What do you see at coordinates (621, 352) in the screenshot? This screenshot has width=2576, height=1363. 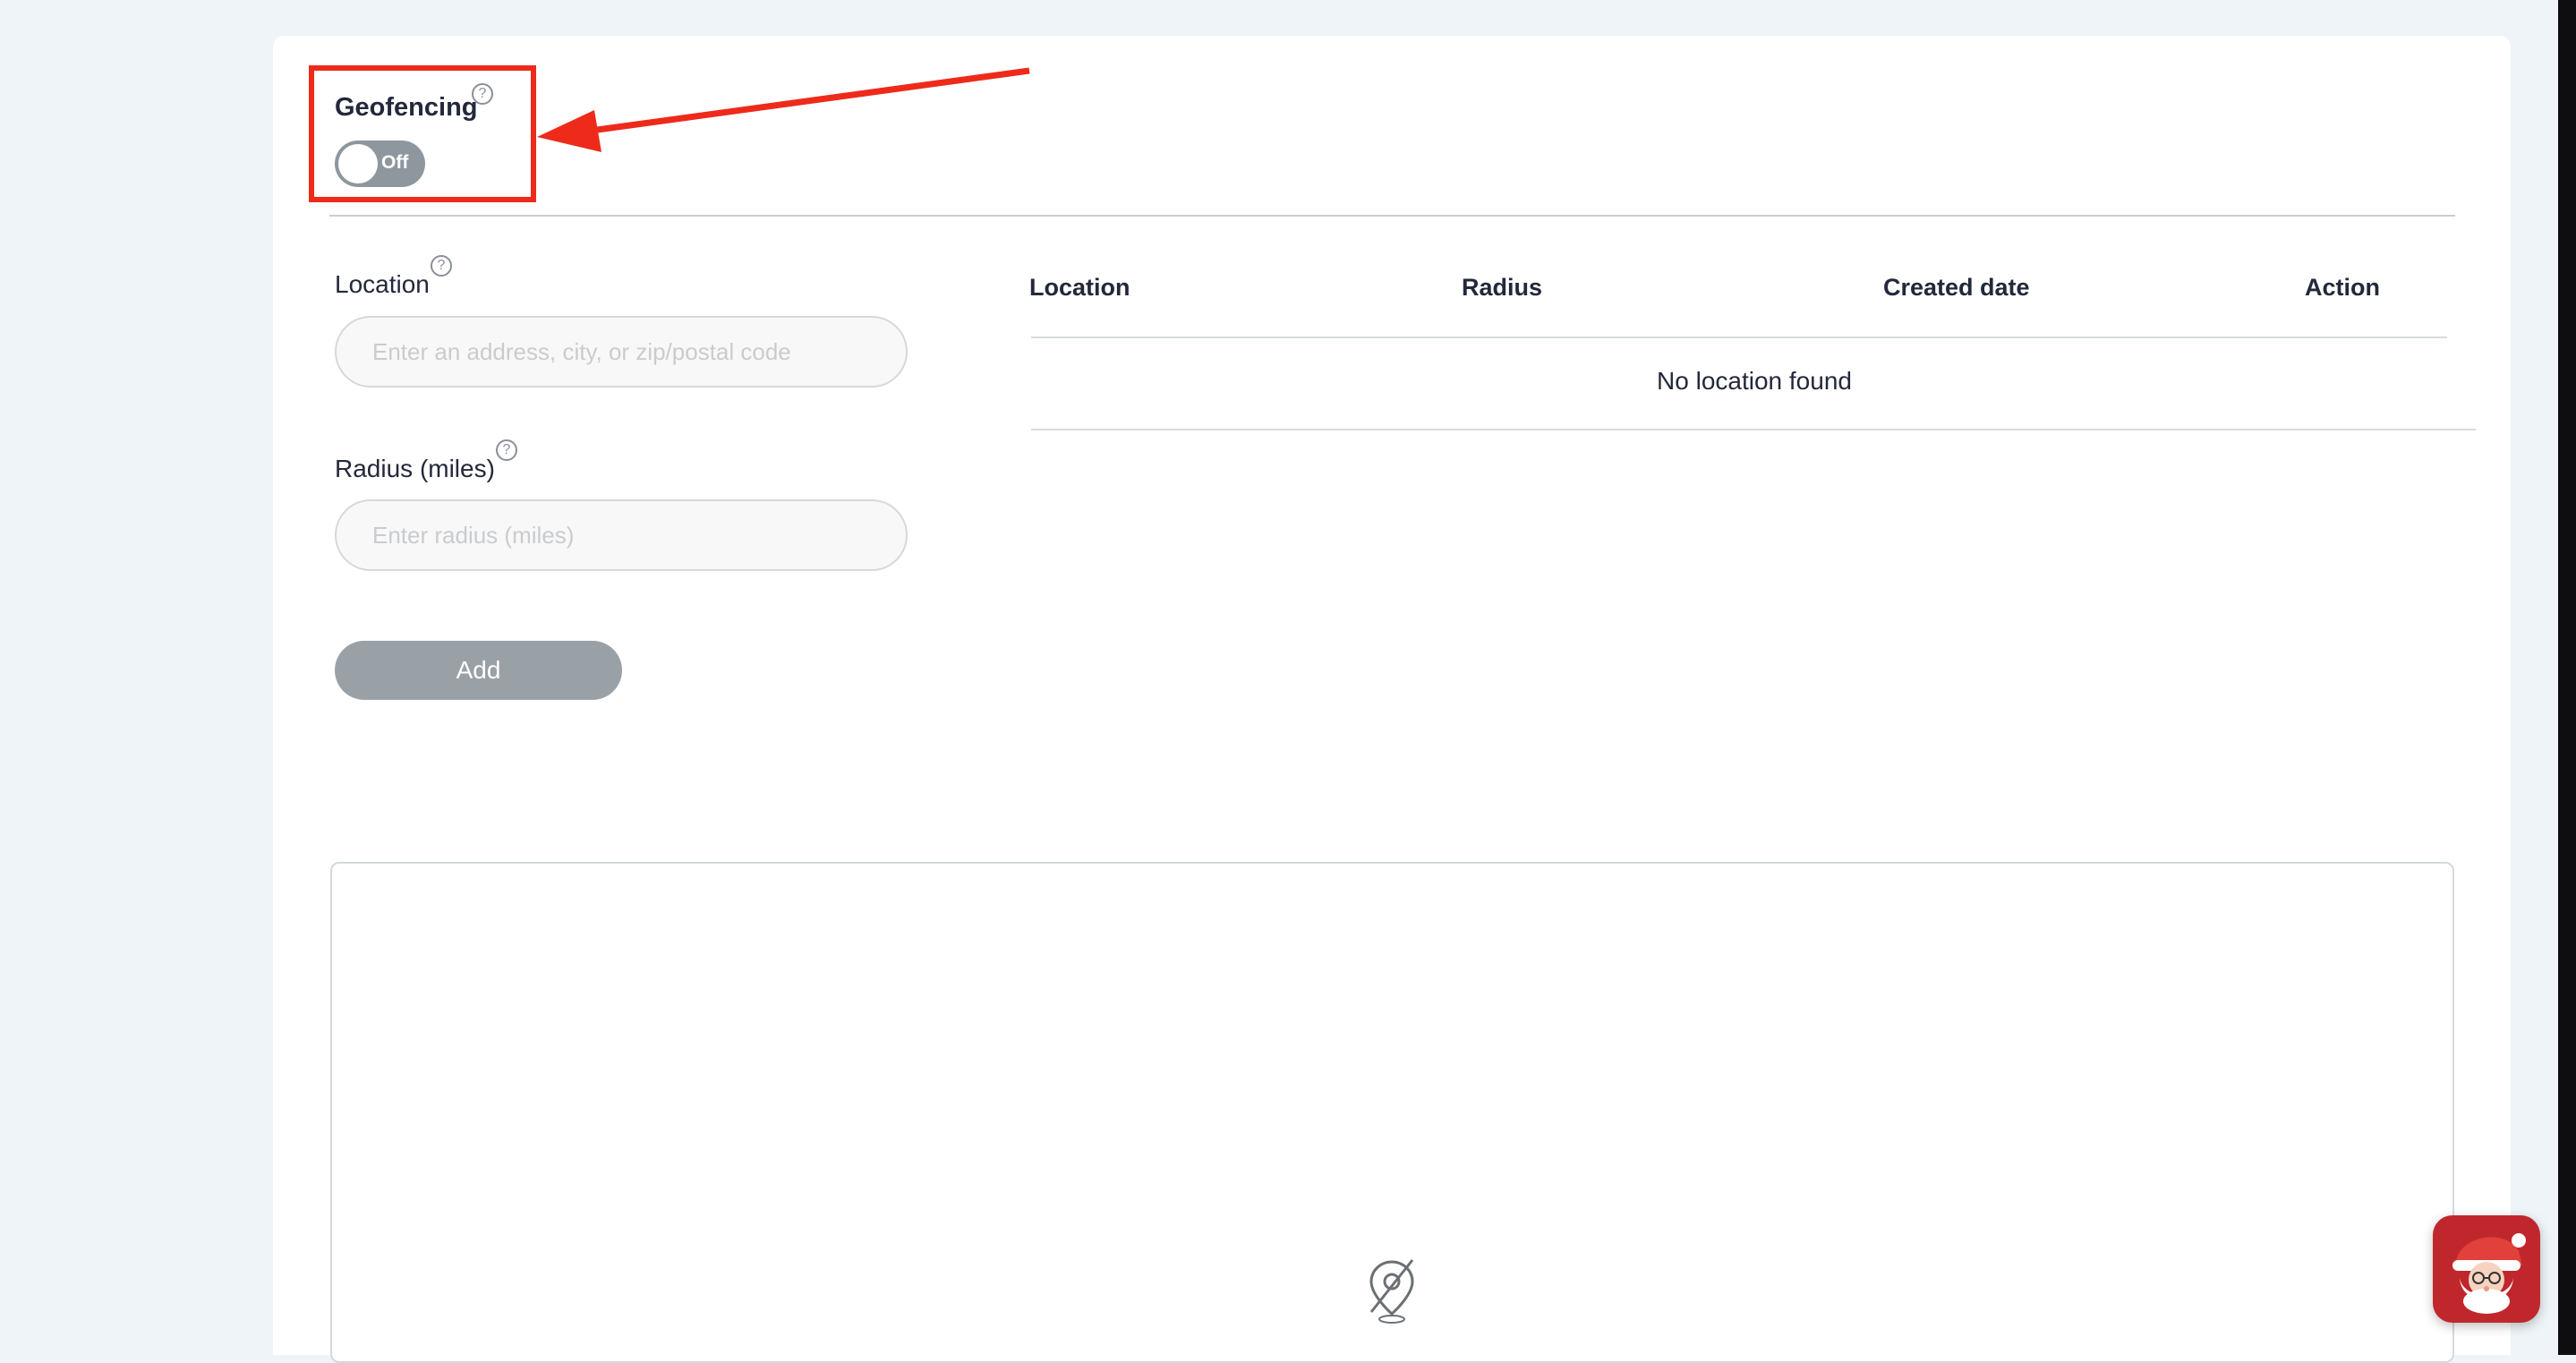 I see `location-input` at bounding box center [621, 352].